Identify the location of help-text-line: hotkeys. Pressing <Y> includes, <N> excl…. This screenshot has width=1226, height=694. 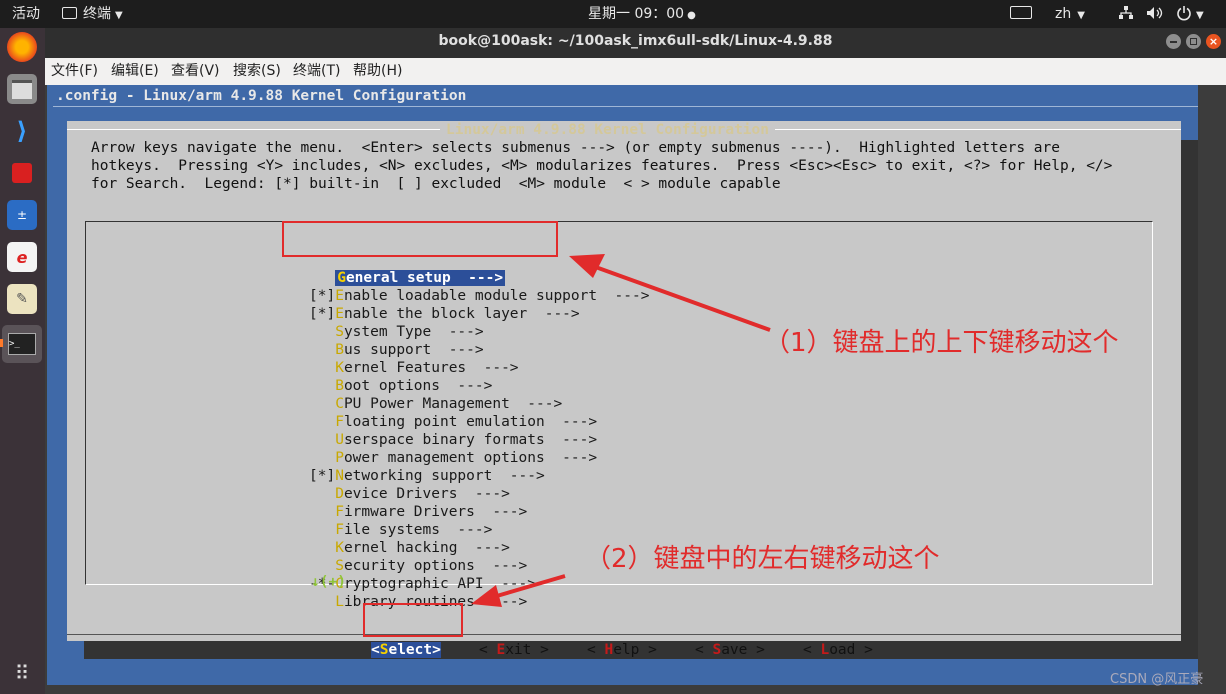
(602, 166).